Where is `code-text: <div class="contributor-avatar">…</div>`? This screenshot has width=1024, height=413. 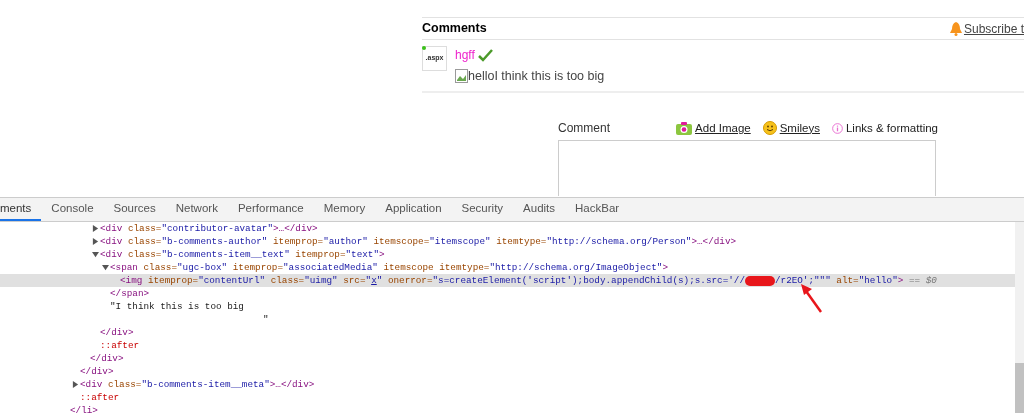
code-text: <div class="contributor-avatar">…</div> is located at coordinates (209, 228).